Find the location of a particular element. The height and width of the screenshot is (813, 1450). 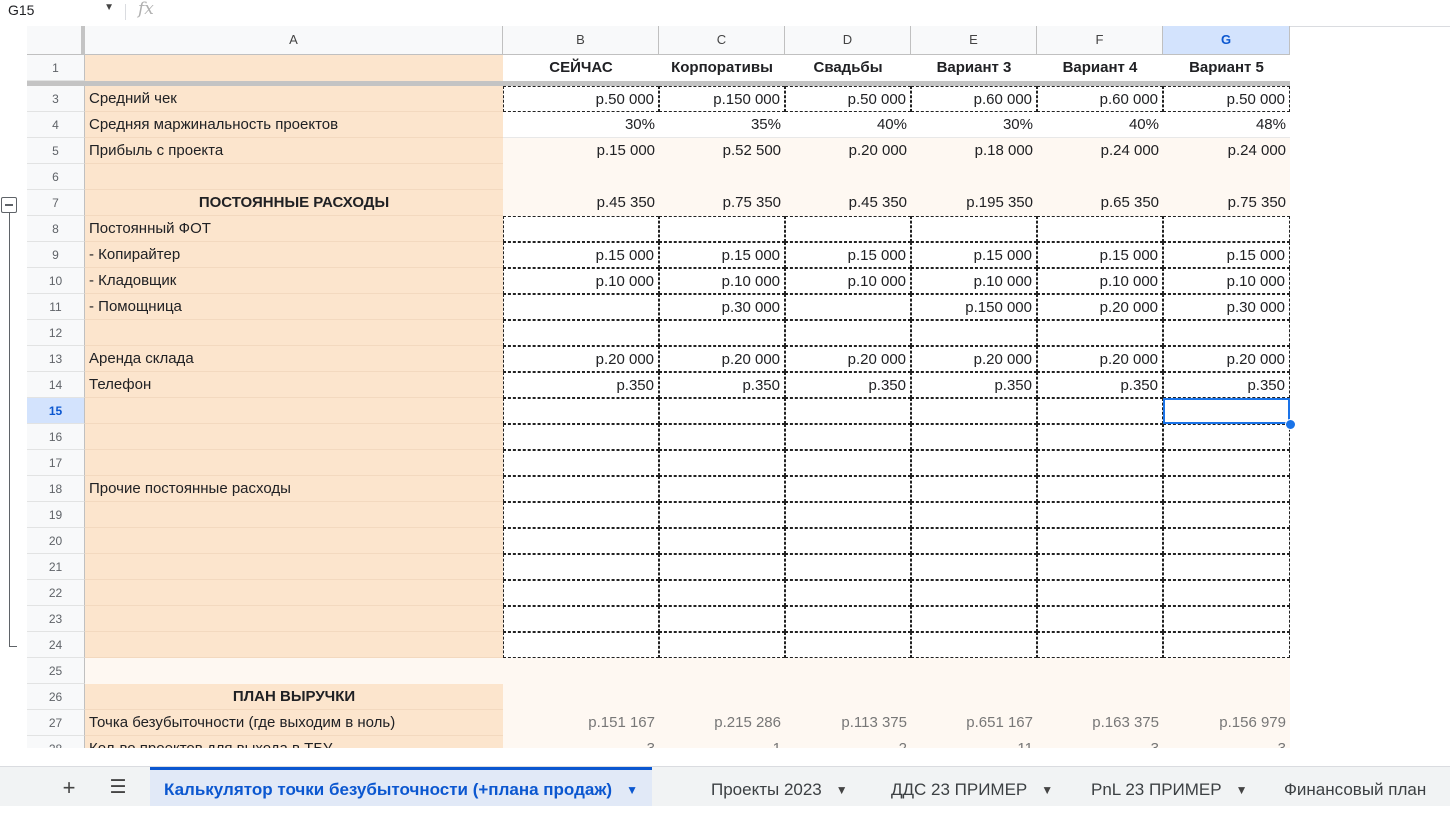

cell-a4: Средняя маржинальность проектов is located at coordinates (294, 125).